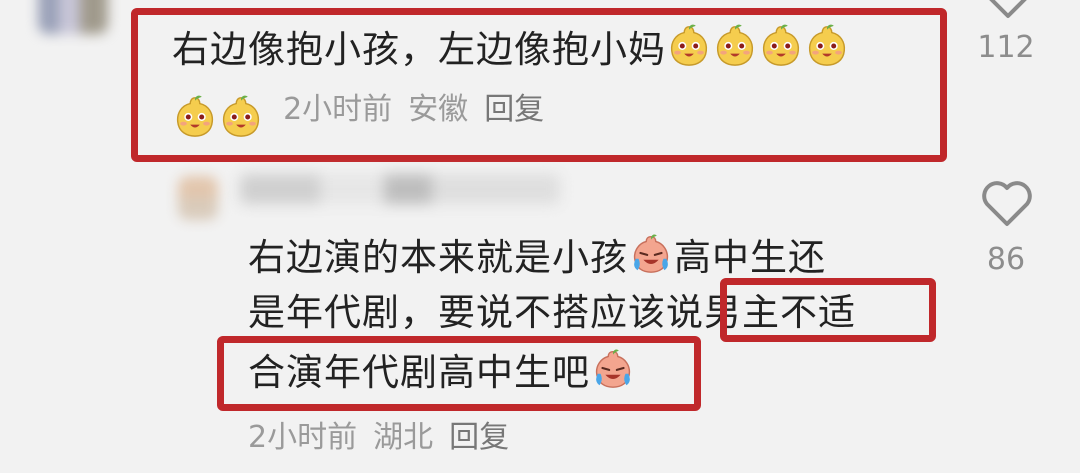 Image resolution: width=1080 pixels, height=473 pixels. What do you see at coordinates (511, 48) in the screenshot?
I see `comment-text: 右边像抱小孩，左边像抱小妈` at bounding box center [511, 48].